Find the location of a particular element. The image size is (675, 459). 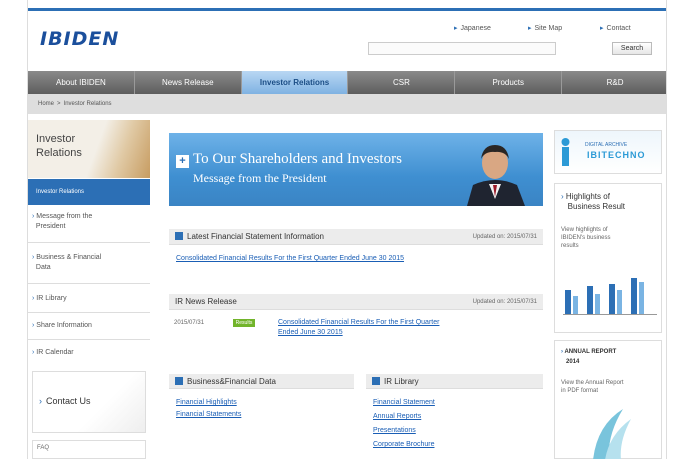

banner-title: To Our Shareholders and Investors is located at coordinates (297, 159).